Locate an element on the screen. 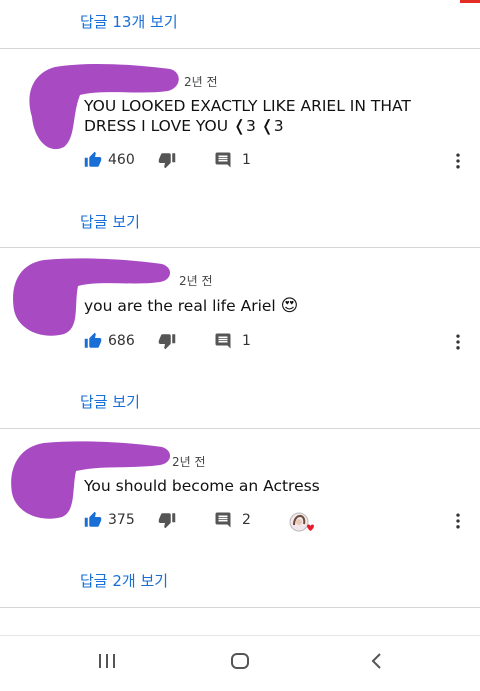 The image size is (480, 691). reply-count: 2 is located at coordinates (246, 520).